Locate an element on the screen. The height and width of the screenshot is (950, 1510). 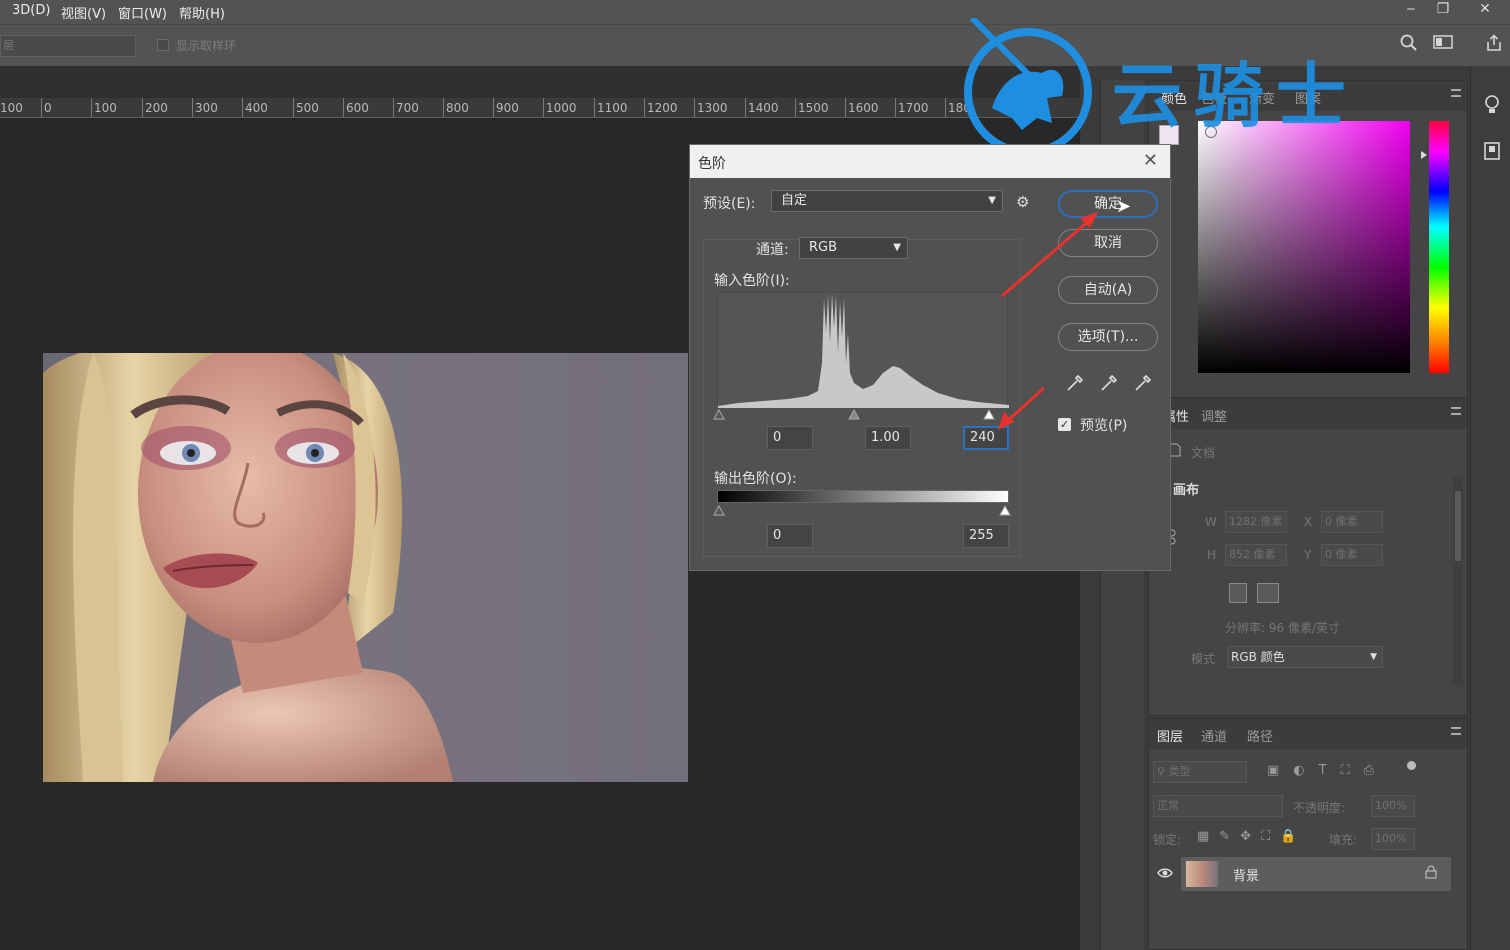
channel-select: RGB ▼ is located at coordinates (853, 248).